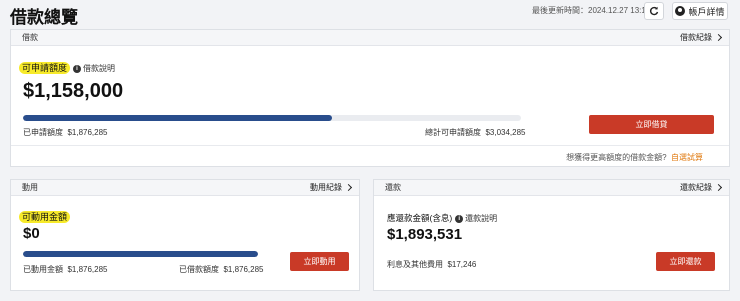 This screenshot has height=301, width=740. What do you see at coordinates (462, 264) in the screenshot?
I see `repay-interest-value: $17,246` at bounding box center [462, 264].